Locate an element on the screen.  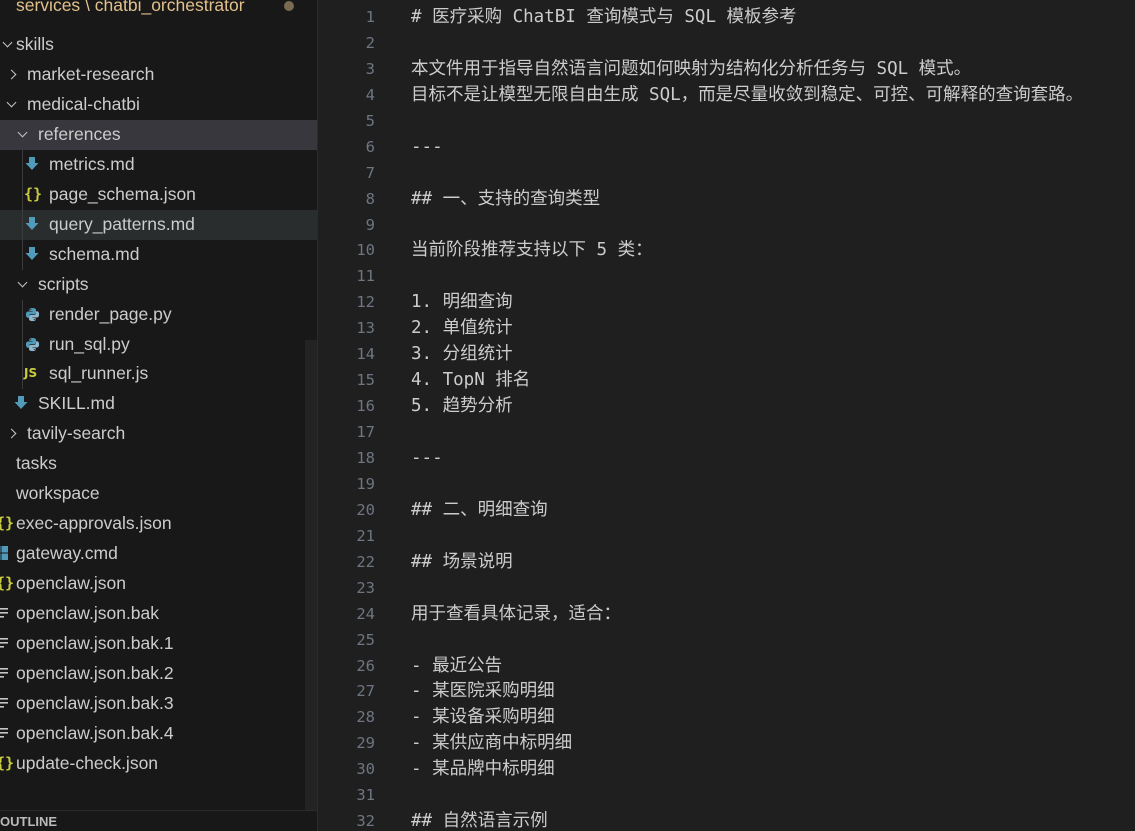
tree-item-label: openclaw.json is located at coordinates (71, 583).